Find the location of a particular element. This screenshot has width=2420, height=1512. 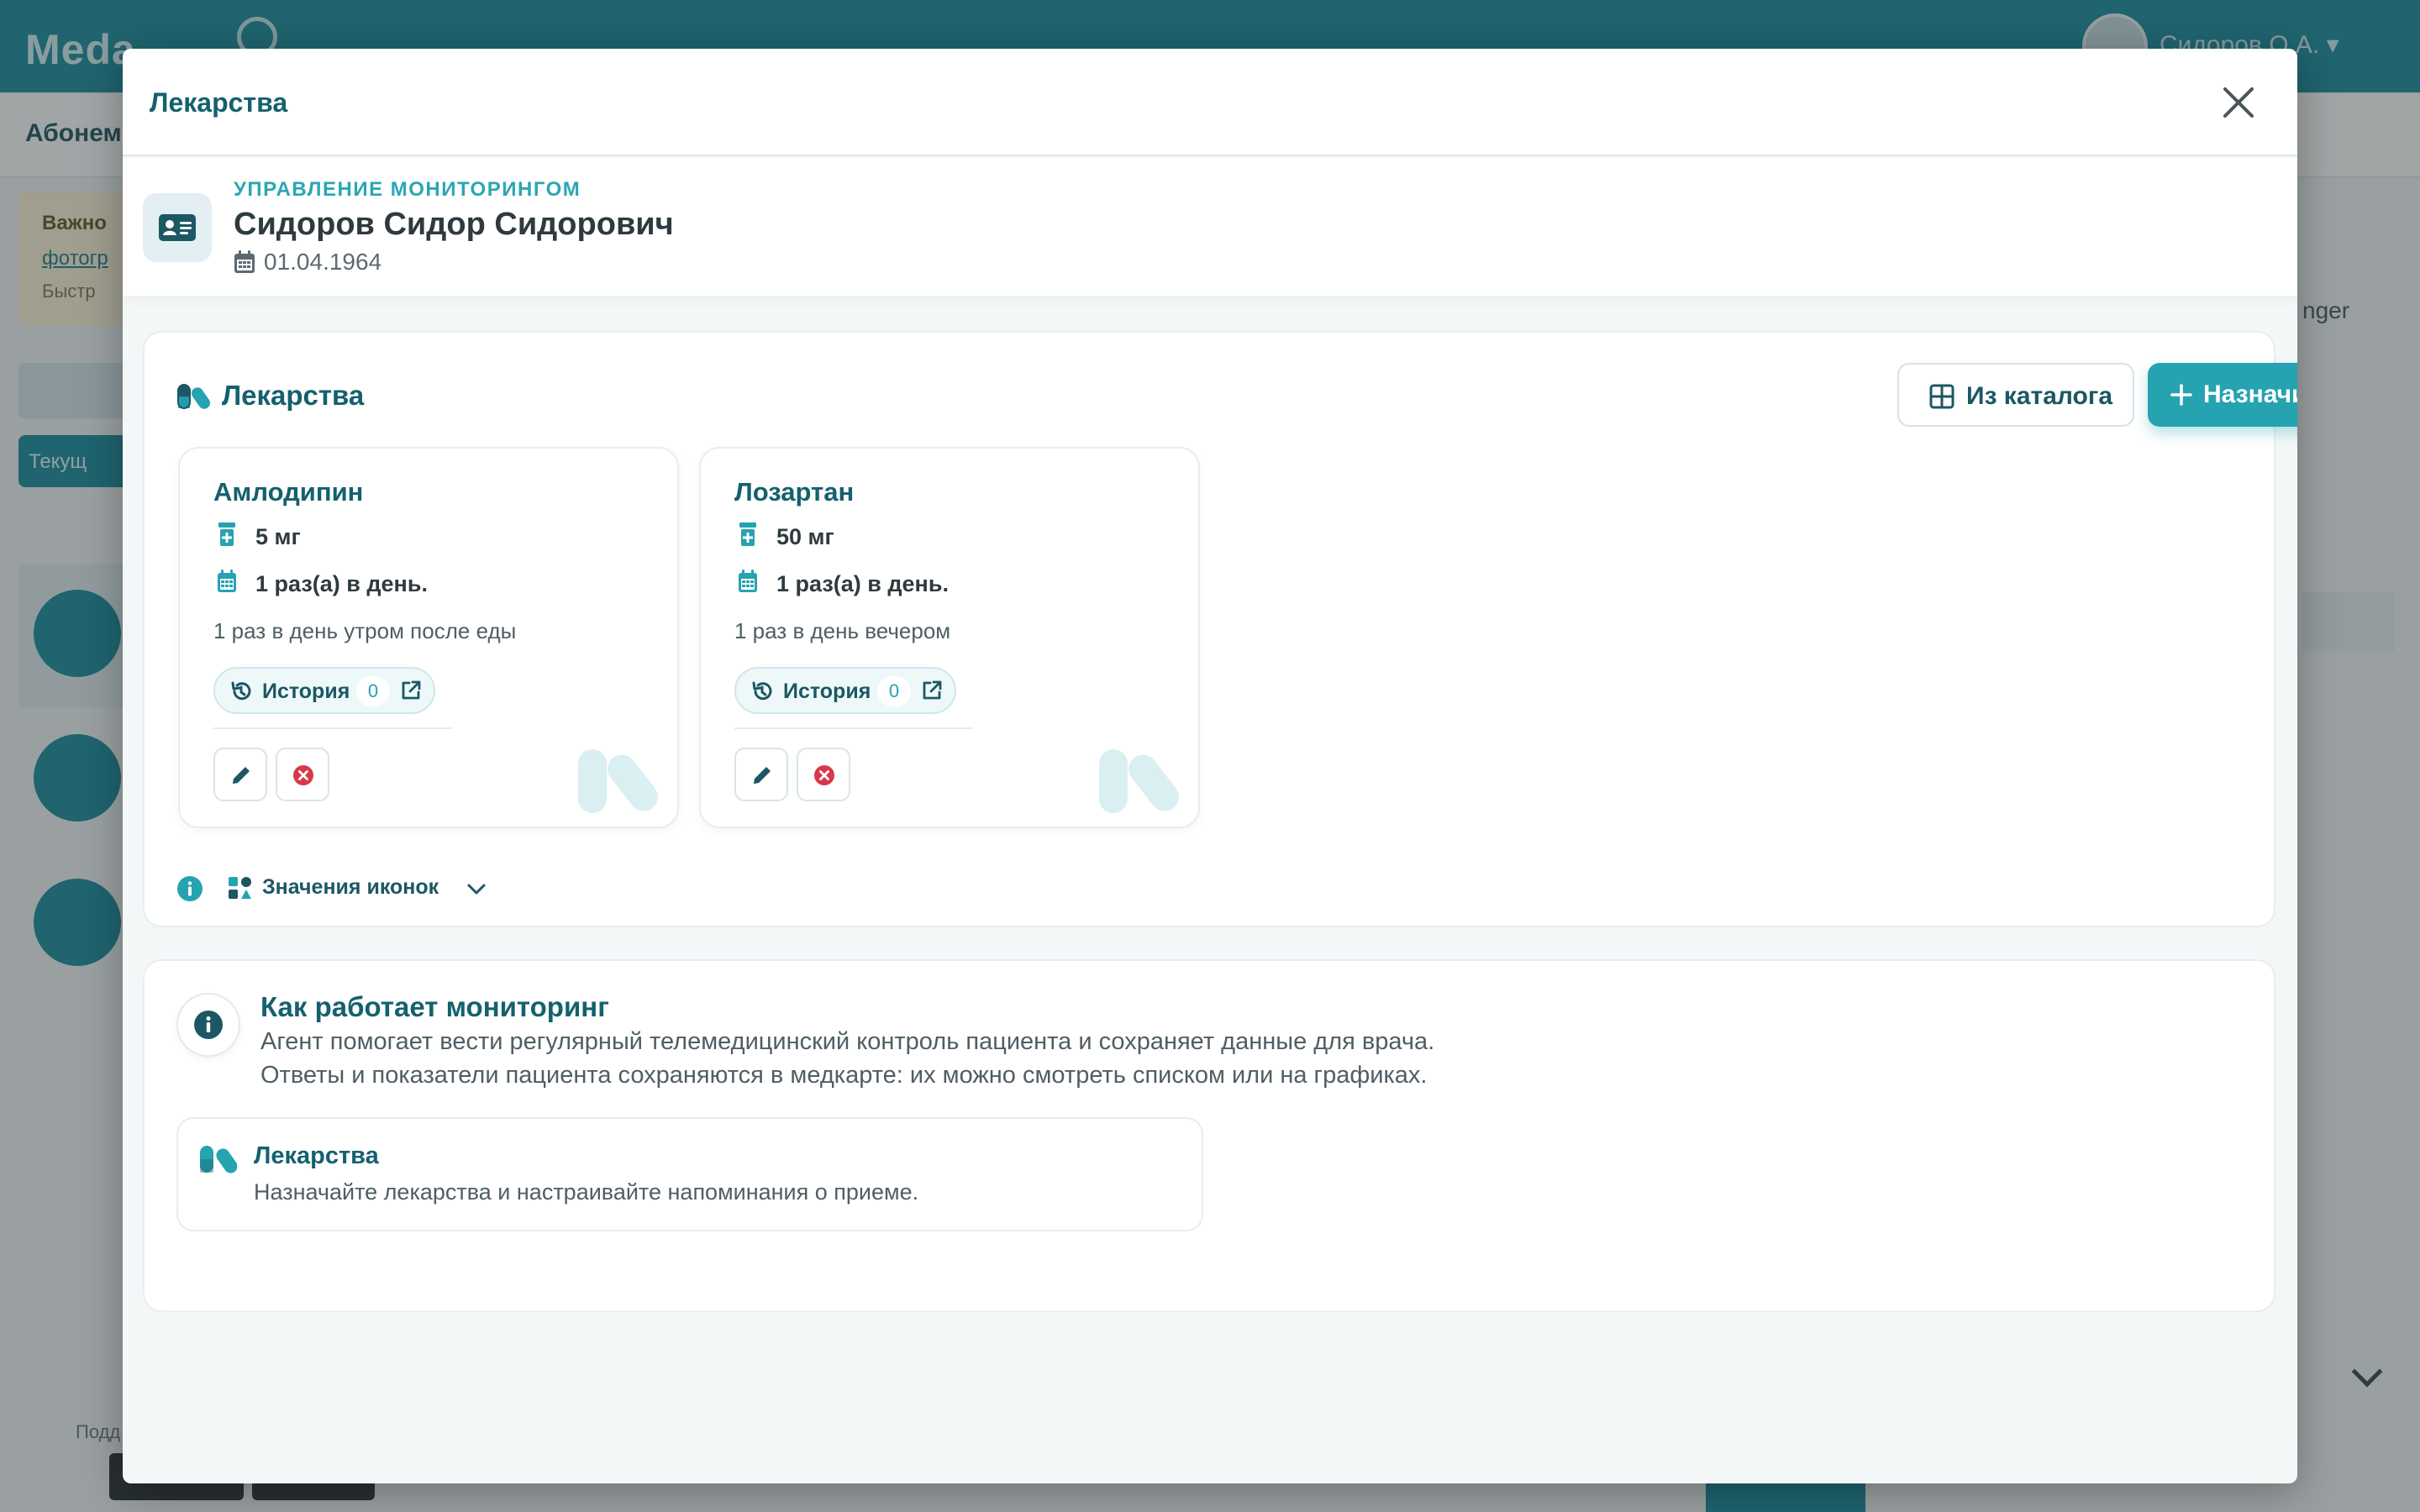

how-it-works-title: Как работает мониторинг is located at coordinates (435, 1006).